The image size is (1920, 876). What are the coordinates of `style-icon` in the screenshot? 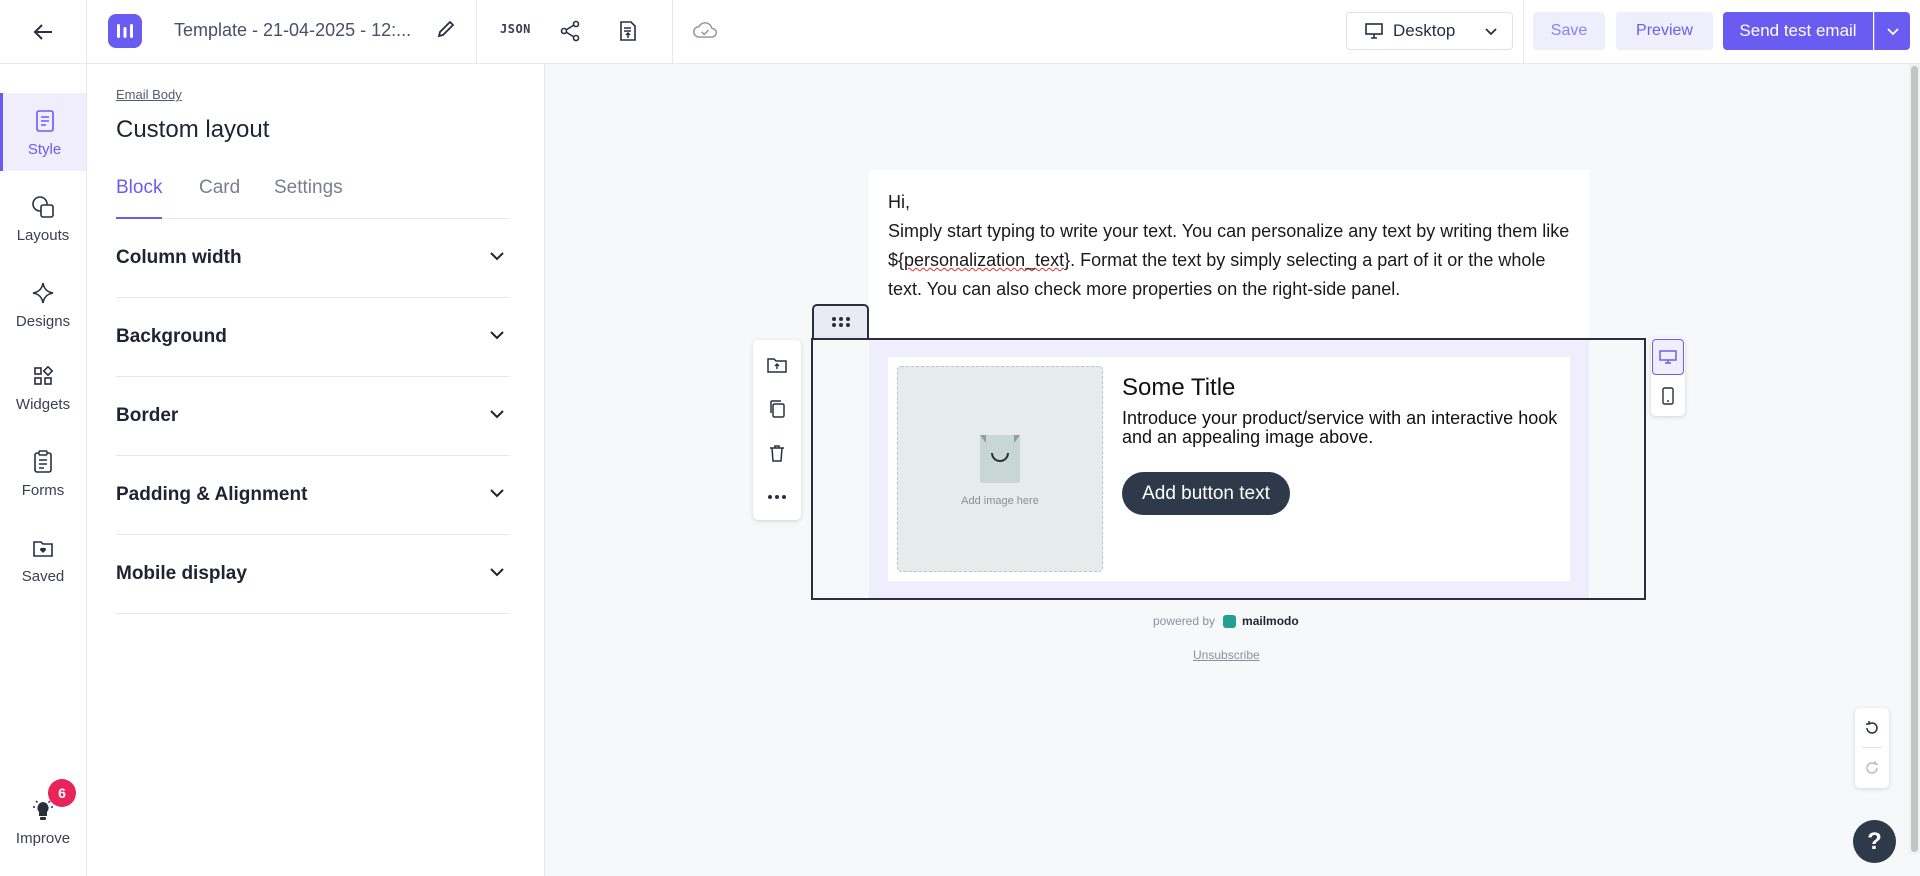 It's located at (45, 121).